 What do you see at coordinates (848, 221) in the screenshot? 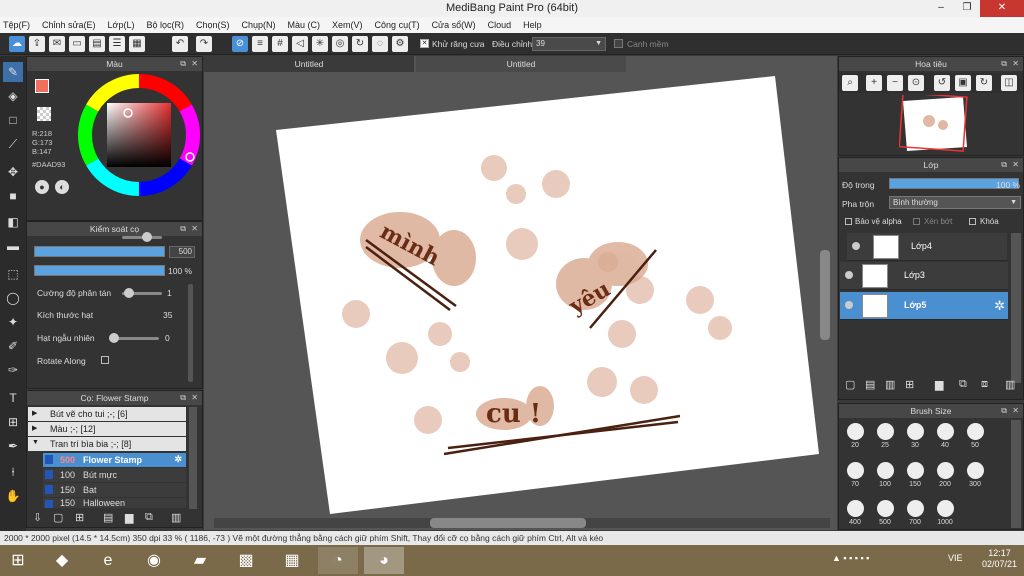
I see `protect-alpha-checkbox` at bounding box center [848, 221].